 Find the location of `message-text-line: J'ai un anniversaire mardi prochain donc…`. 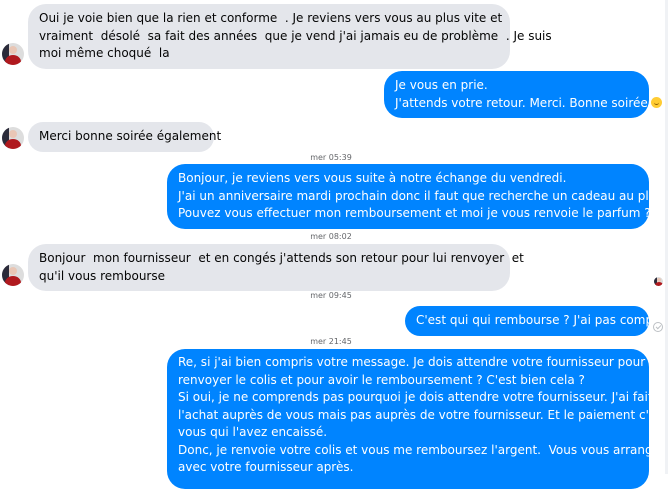

message-text-line: J'ai un anniversaire mardi prochain donc… is located at coordinates (423, 195).